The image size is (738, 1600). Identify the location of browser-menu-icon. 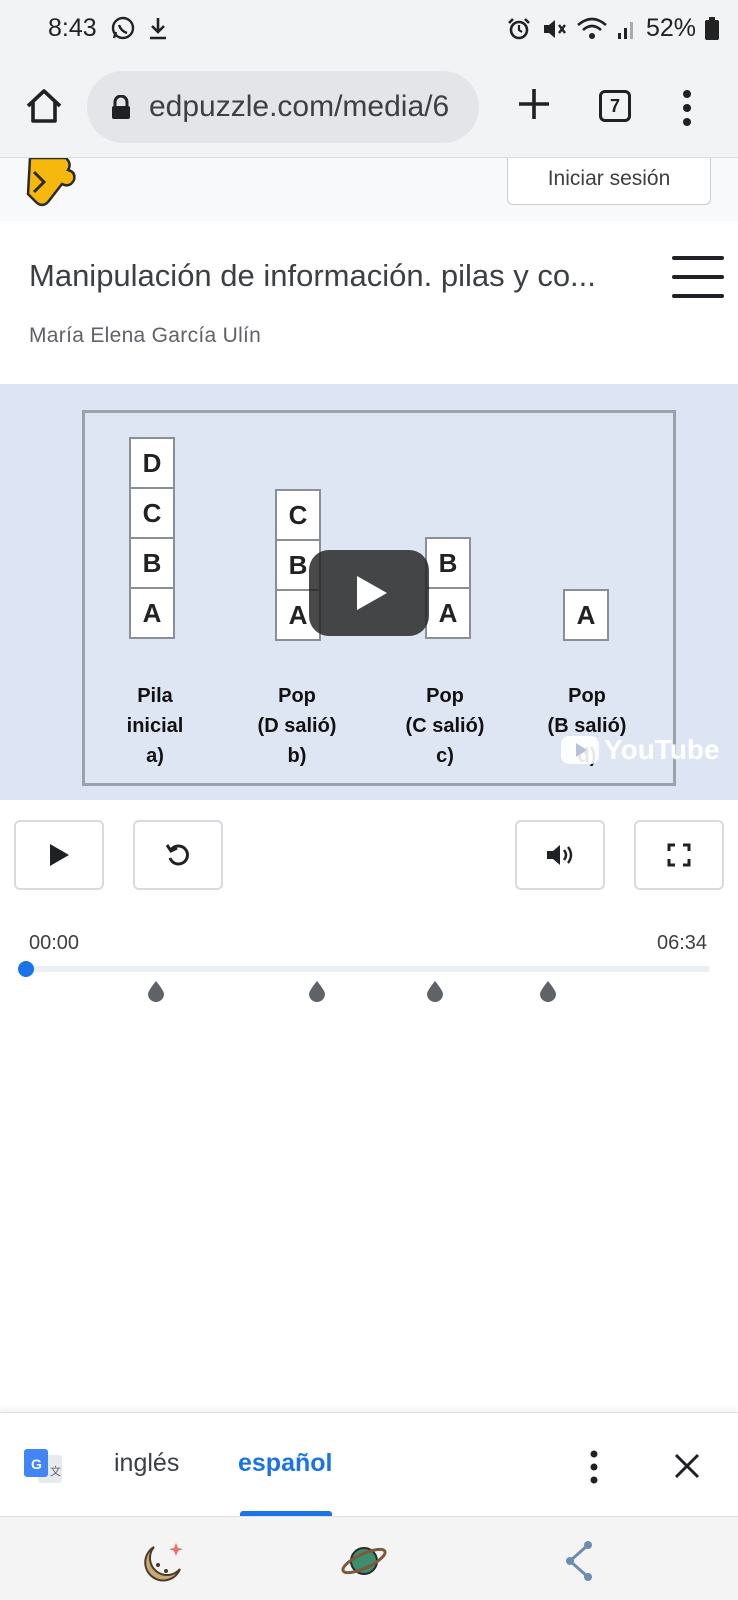
(687, 108).